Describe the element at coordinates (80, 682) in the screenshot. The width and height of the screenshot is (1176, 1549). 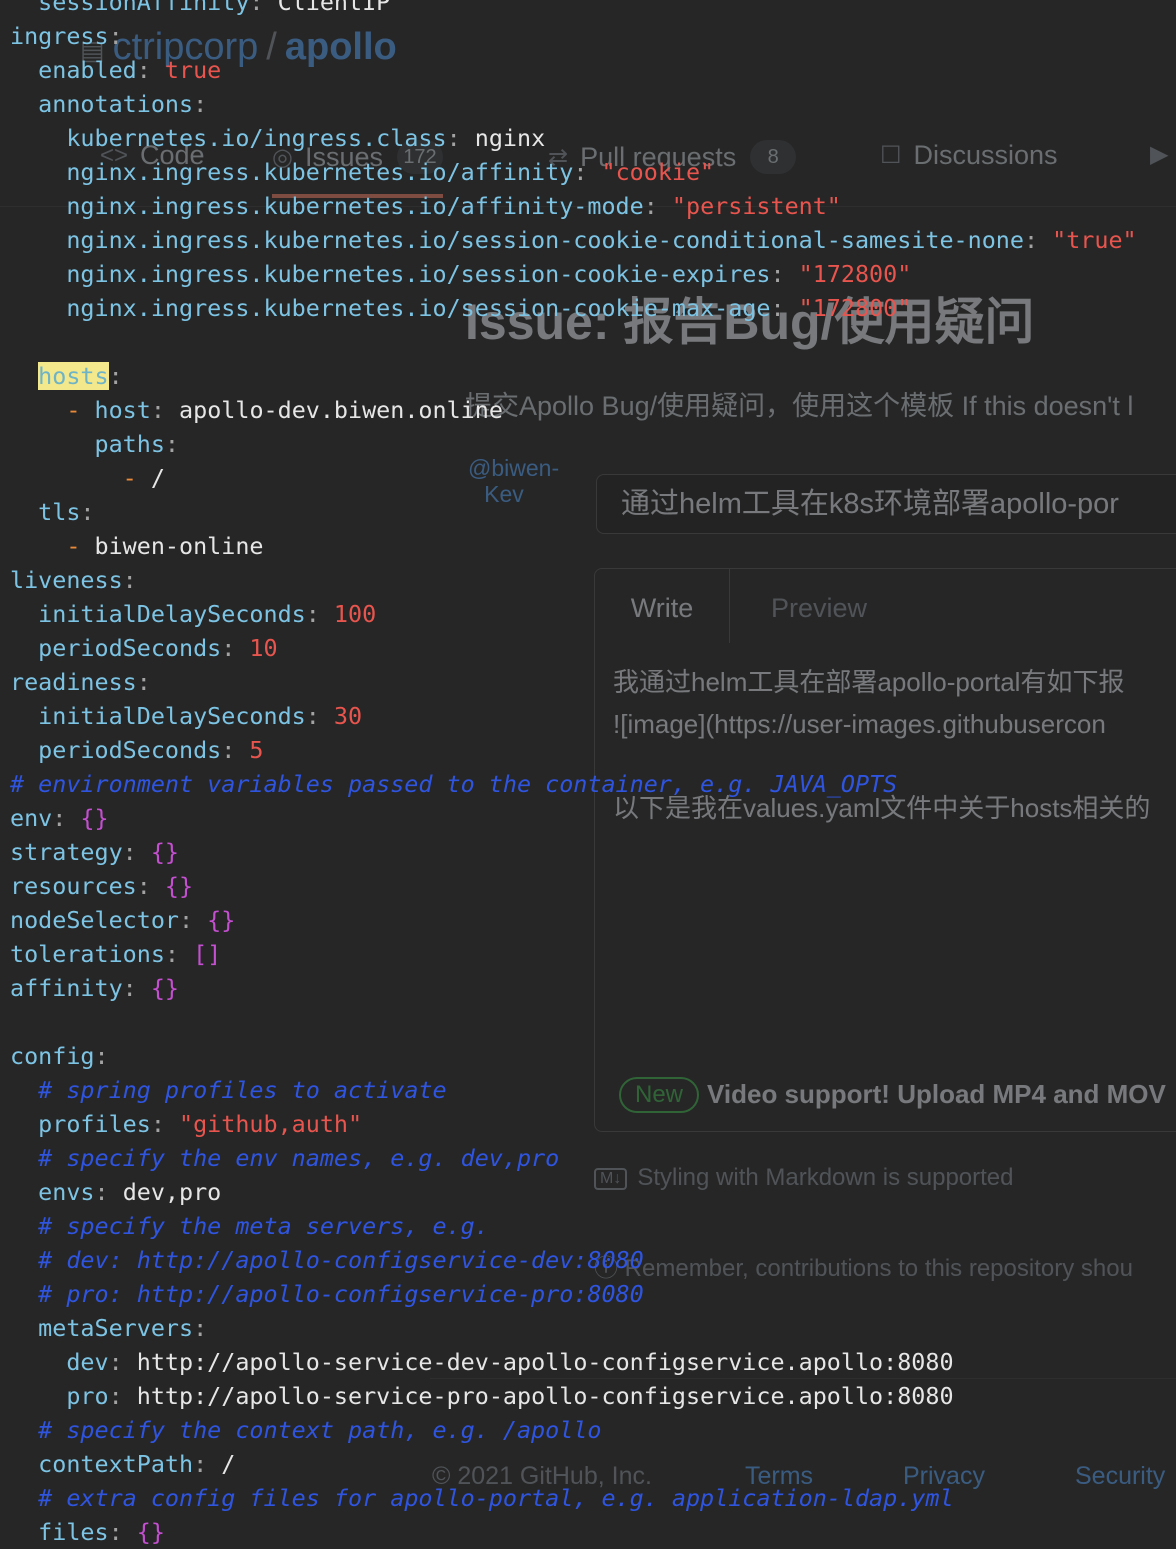
I see `code-line: readiness:` at that location.